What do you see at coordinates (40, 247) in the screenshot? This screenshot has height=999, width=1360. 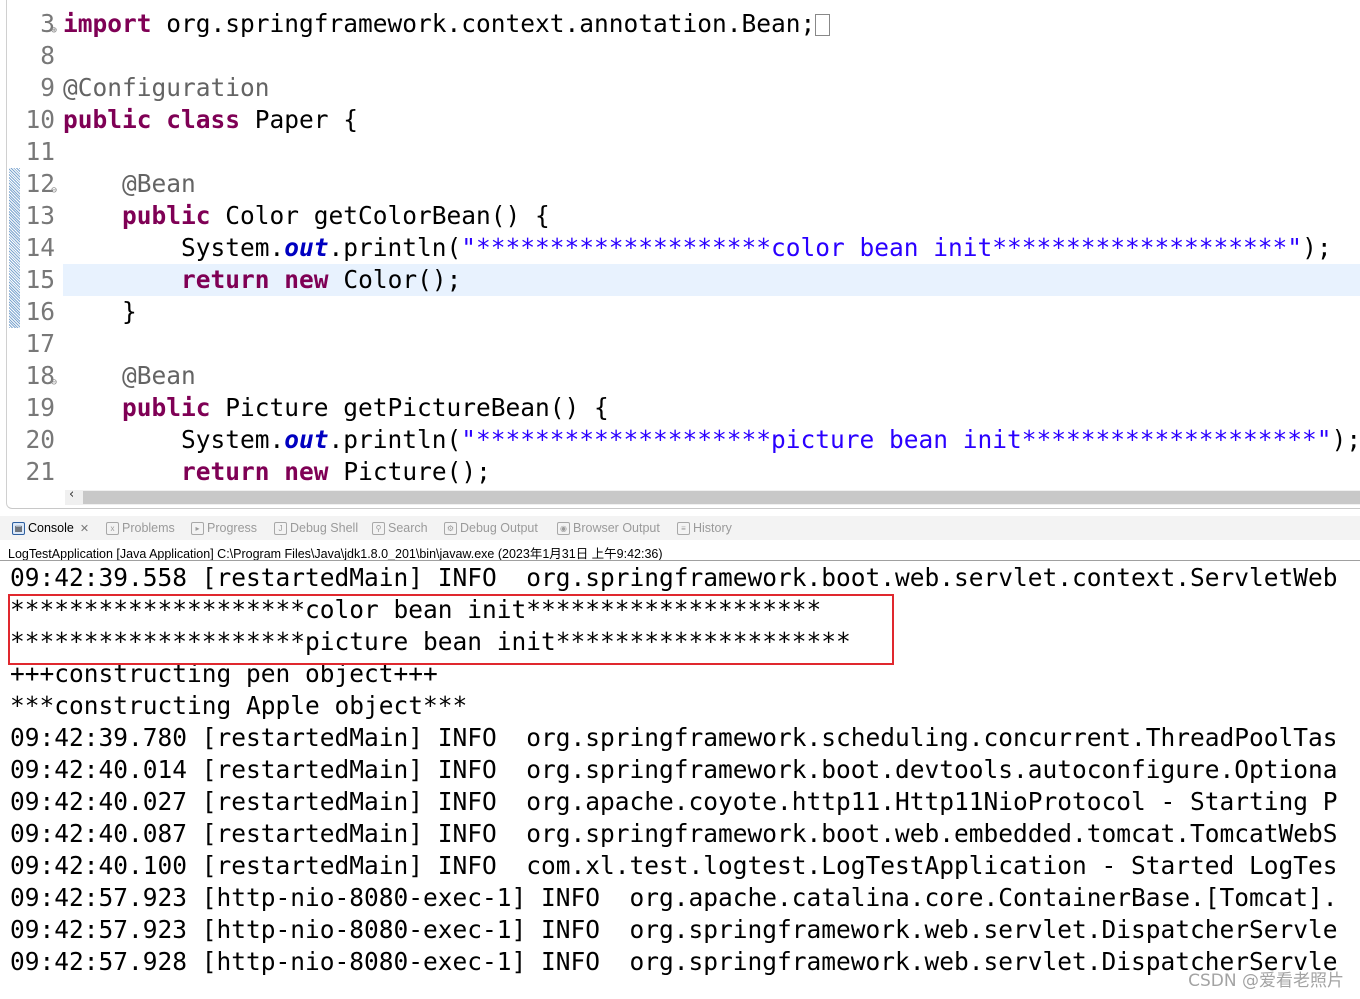 I see `line-number: 14` at bounding box center [40, 247].